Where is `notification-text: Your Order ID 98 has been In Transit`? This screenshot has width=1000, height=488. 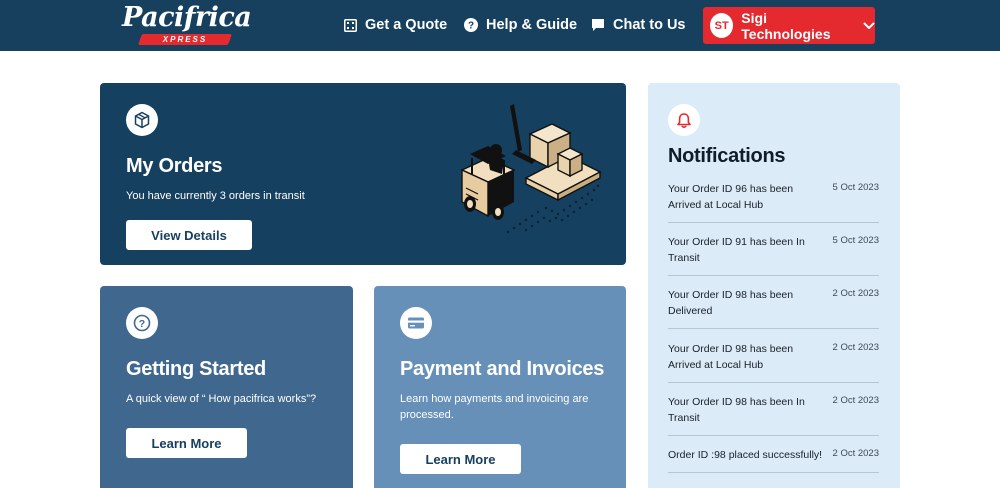 notification-text: Your Order ID 98 has been In Transit is located at coordinates (736, 410).